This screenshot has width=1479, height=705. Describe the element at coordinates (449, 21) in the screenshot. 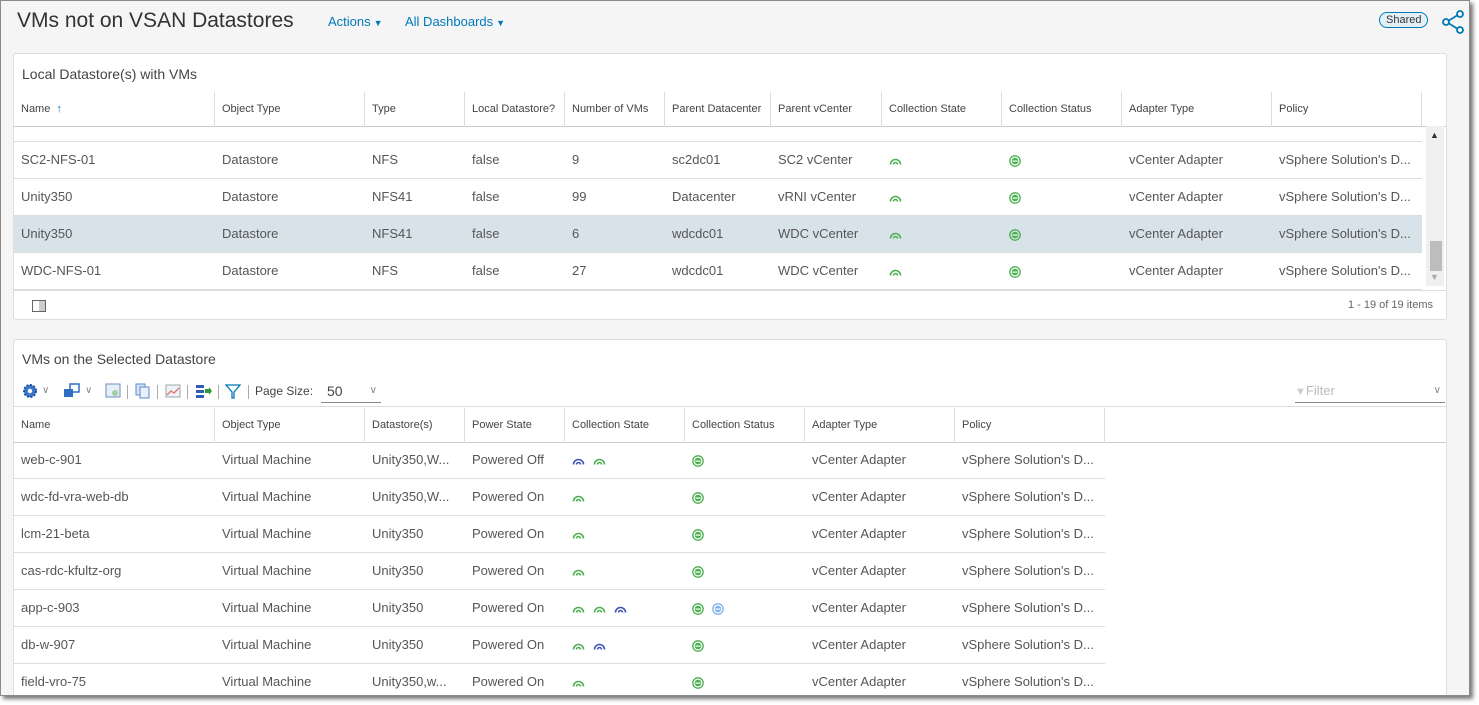

I see `all-dashboards-label: All Dashboards` at that location.